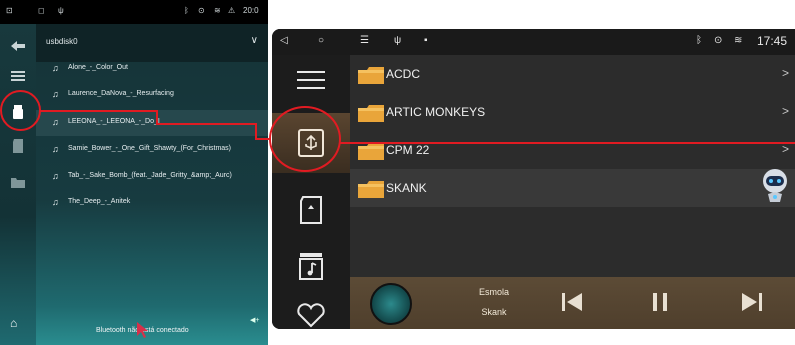 This screenshot has width=795, height=345. I want to click on warning-icon: ⚠, so click(232, 10).